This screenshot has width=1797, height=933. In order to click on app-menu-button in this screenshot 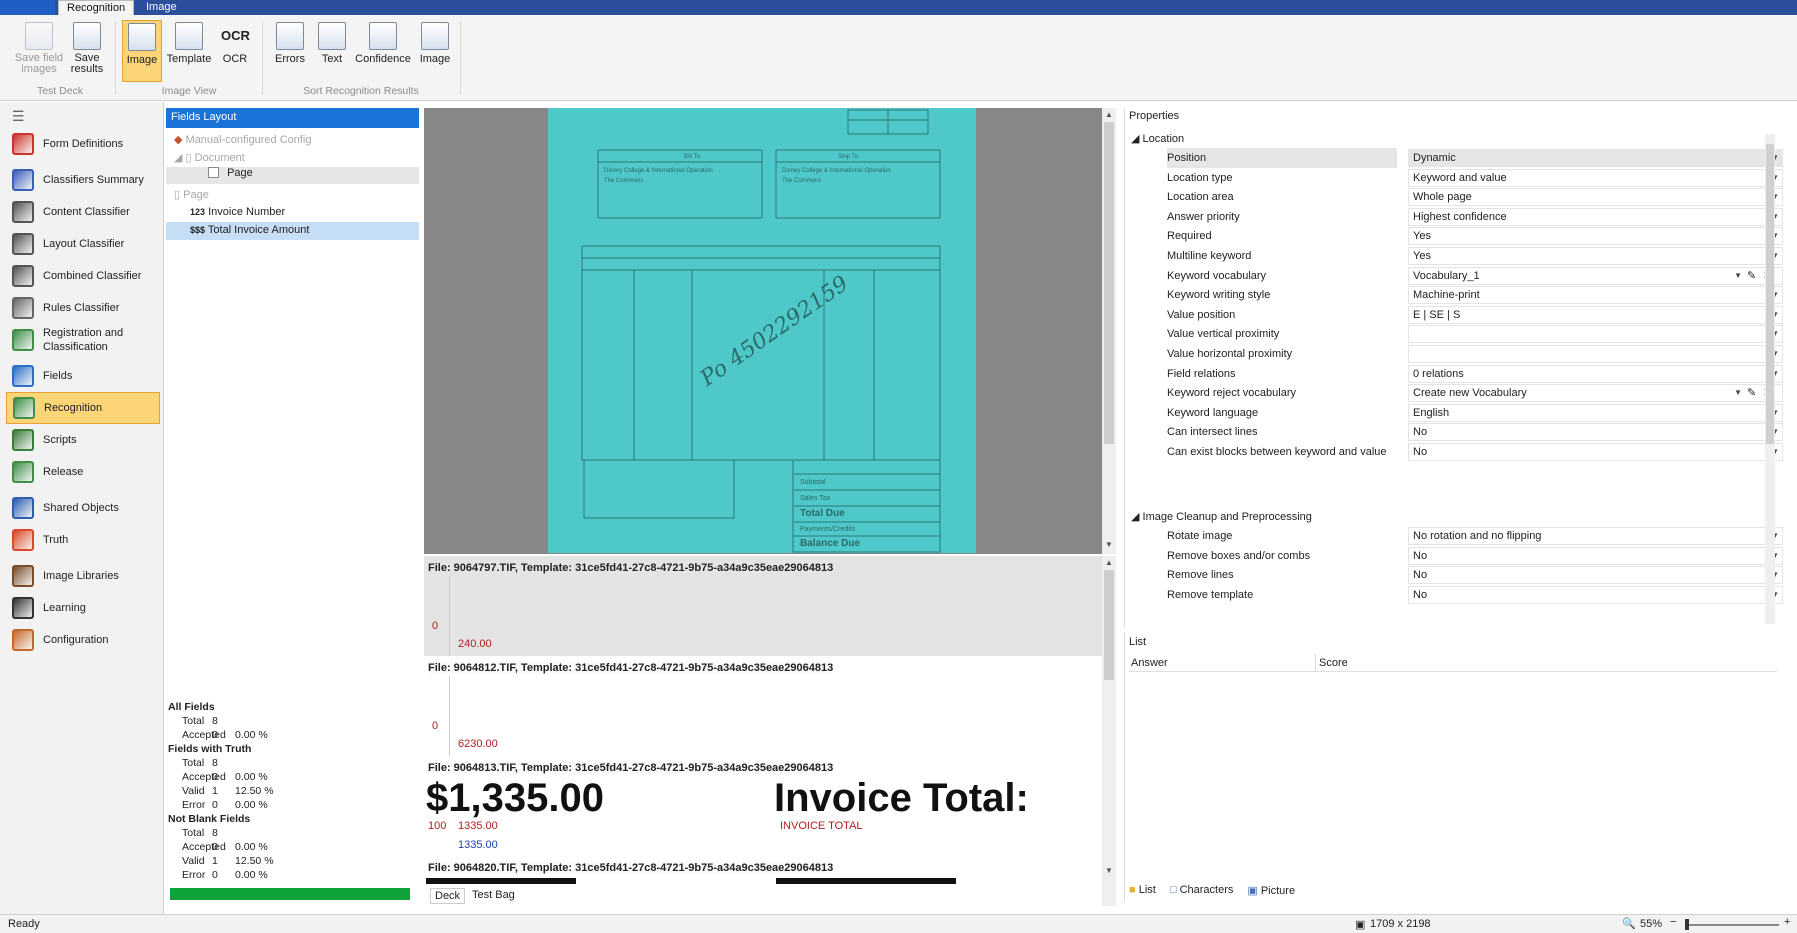, I will do `click(27, 7)`.